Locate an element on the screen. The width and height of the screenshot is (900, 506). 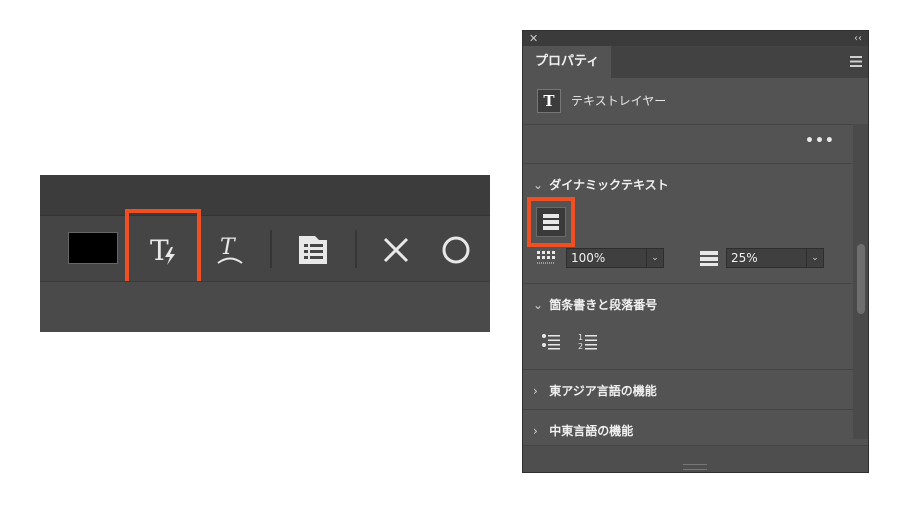
section-title: ダイナミックテキスト is located at coordinates (609, 185).